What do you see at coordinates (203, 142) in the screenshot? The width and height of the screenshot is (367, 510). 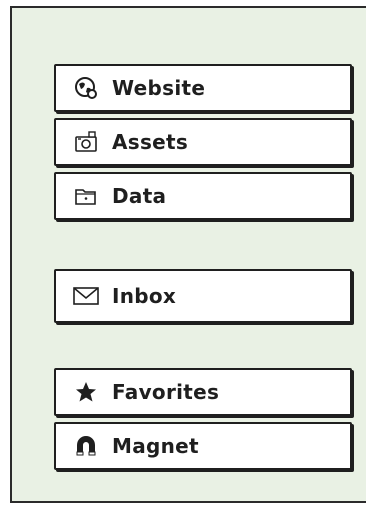 I see `menu-item-assets: Assets` at bounding box center [203, 142].